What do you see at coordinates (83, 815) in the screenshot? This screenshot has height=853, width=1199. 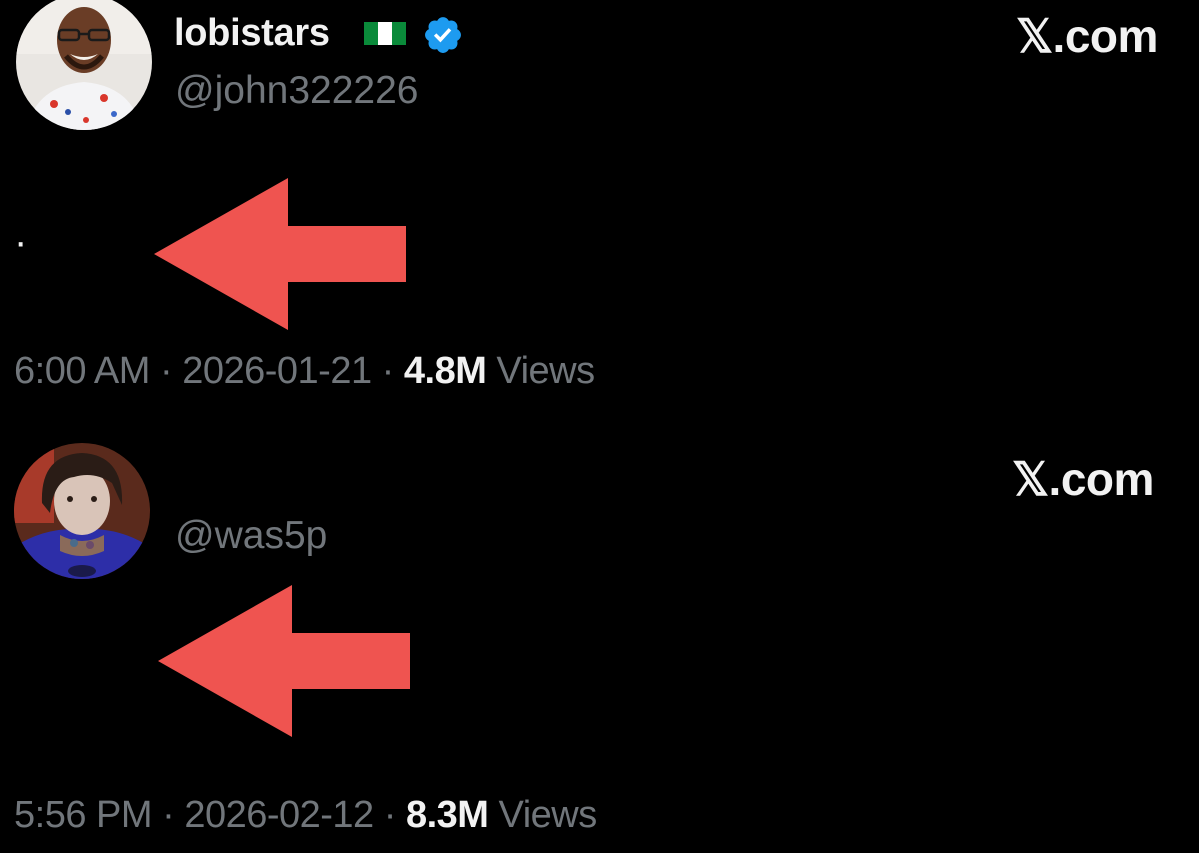 I see `tweet-time: 5:56 PM` at bounding box center [83, 815].